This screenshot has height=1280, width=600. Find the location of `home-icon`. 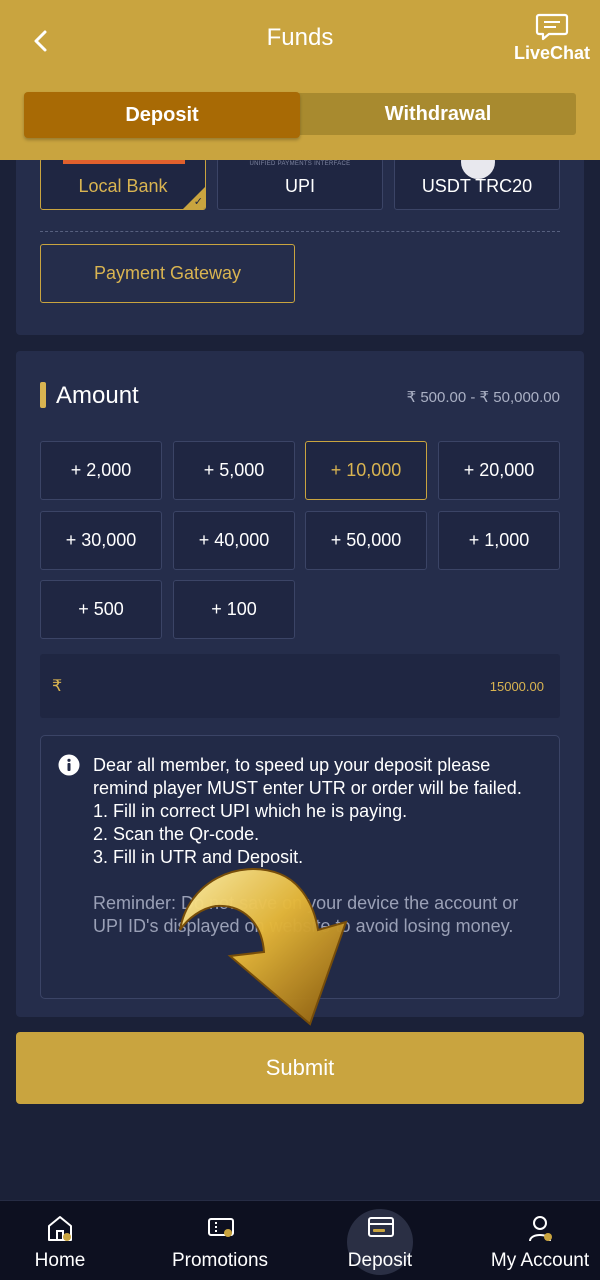

home-icon is located at coordinates (60, 1228).